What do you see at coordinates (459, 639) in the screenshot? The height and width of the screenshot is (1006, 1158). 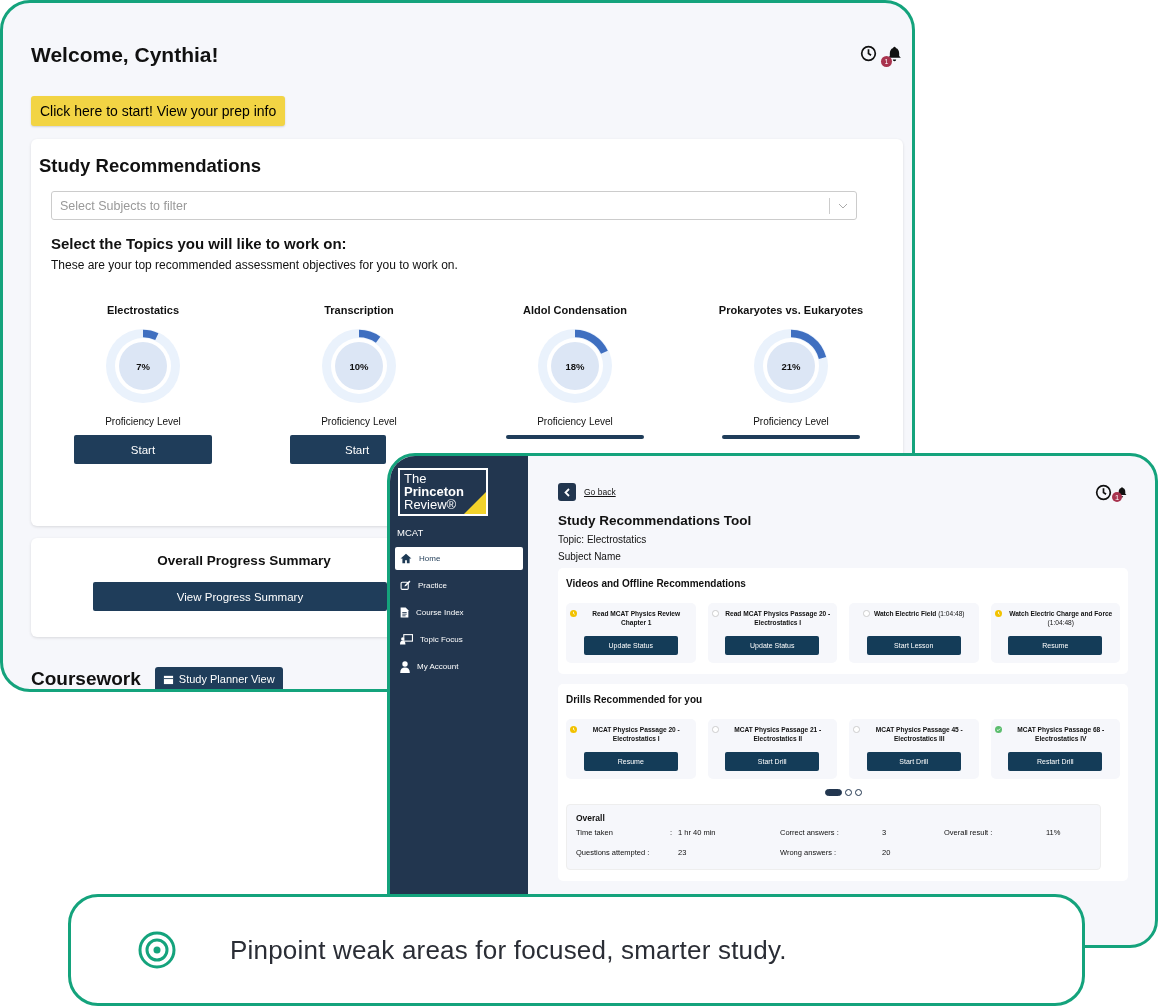 I see `nav-item: Topic Focus` at bounding box center [459, 639].